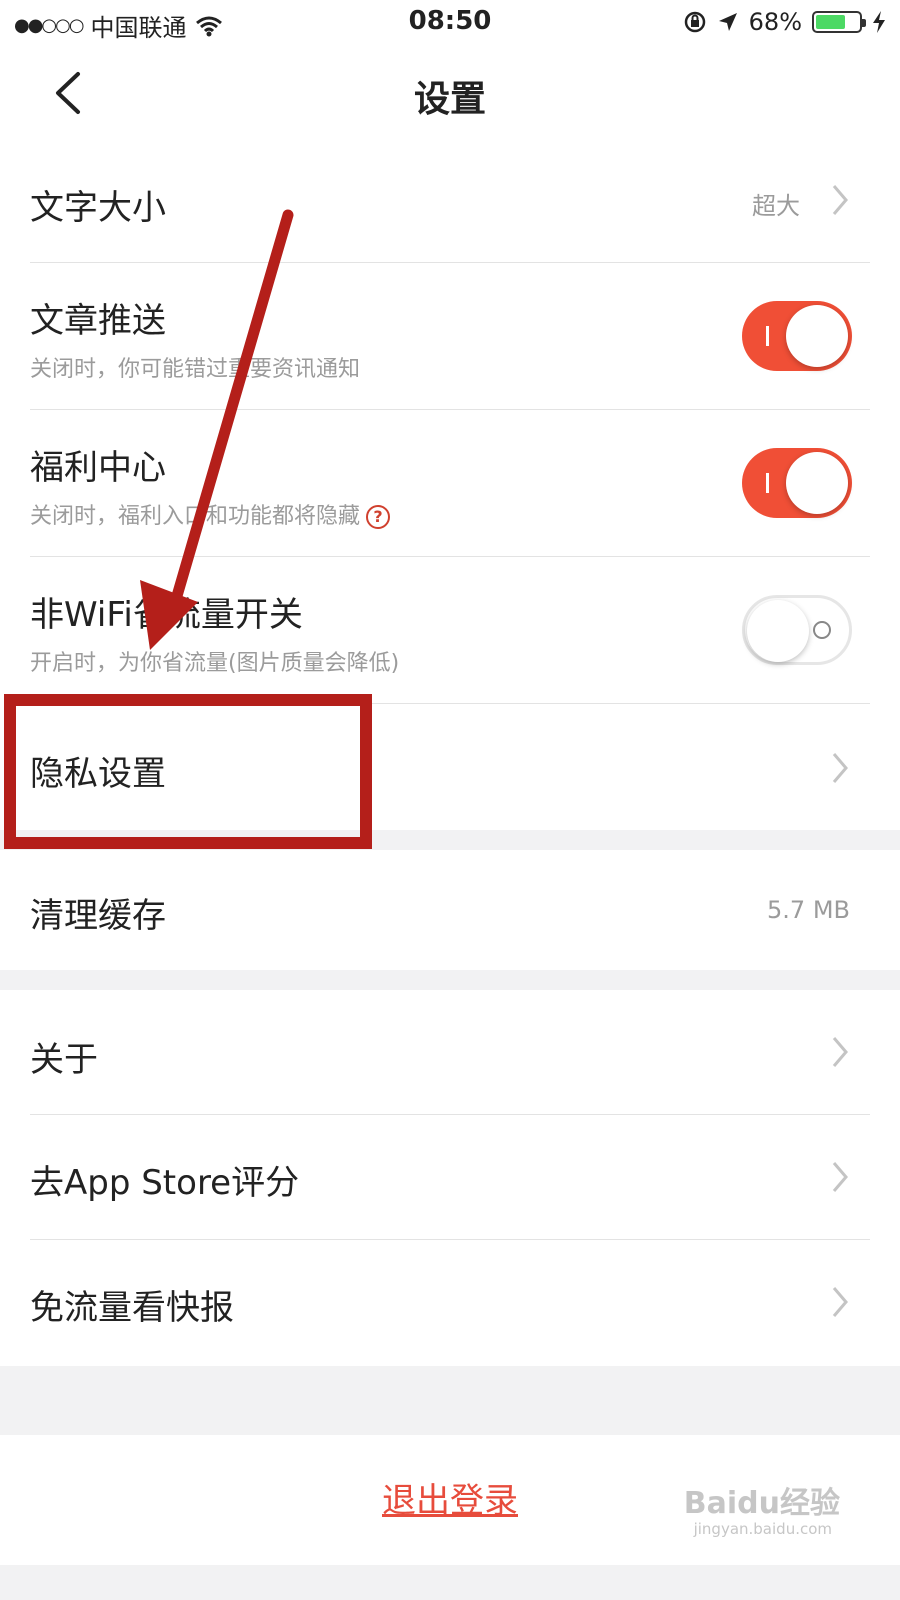 This screenshot has width=900, height=1600. I want to click on navigation-bar: 设置, so click(450, 92).